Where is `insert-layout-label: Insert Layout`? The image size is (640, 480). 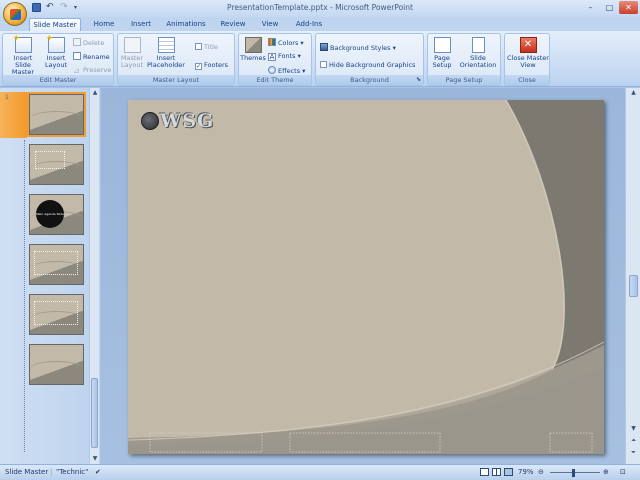 insert-layout-label: Insert Layout is located at coordinates (56, 61).